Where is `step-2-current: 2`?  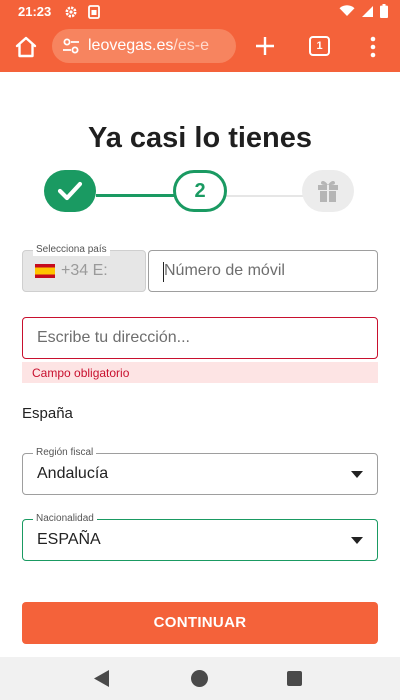 step-2-current: 2 is located at coordinates (200, 191).